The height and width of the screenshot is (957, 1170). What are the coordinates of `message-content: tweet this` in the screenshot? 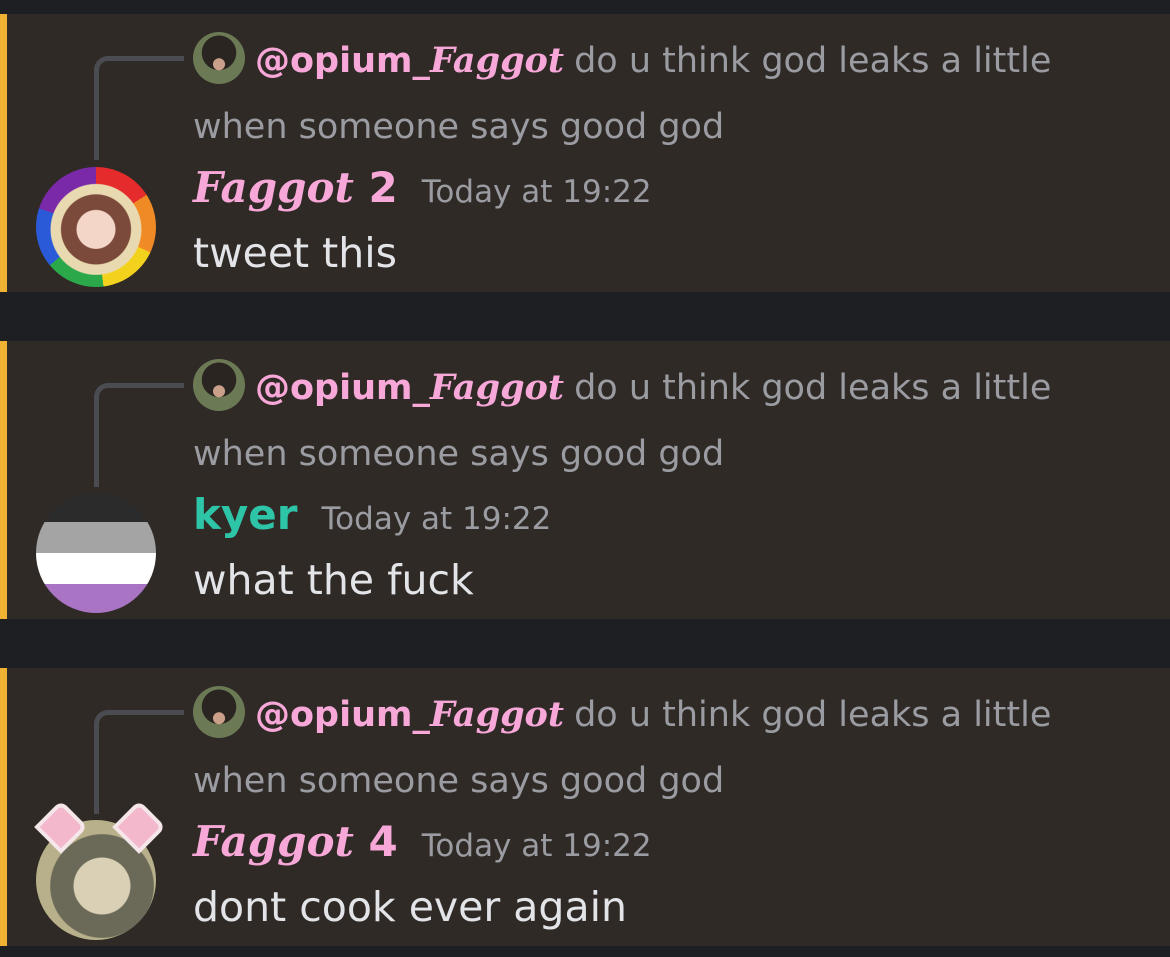 It's located at (295, 253).